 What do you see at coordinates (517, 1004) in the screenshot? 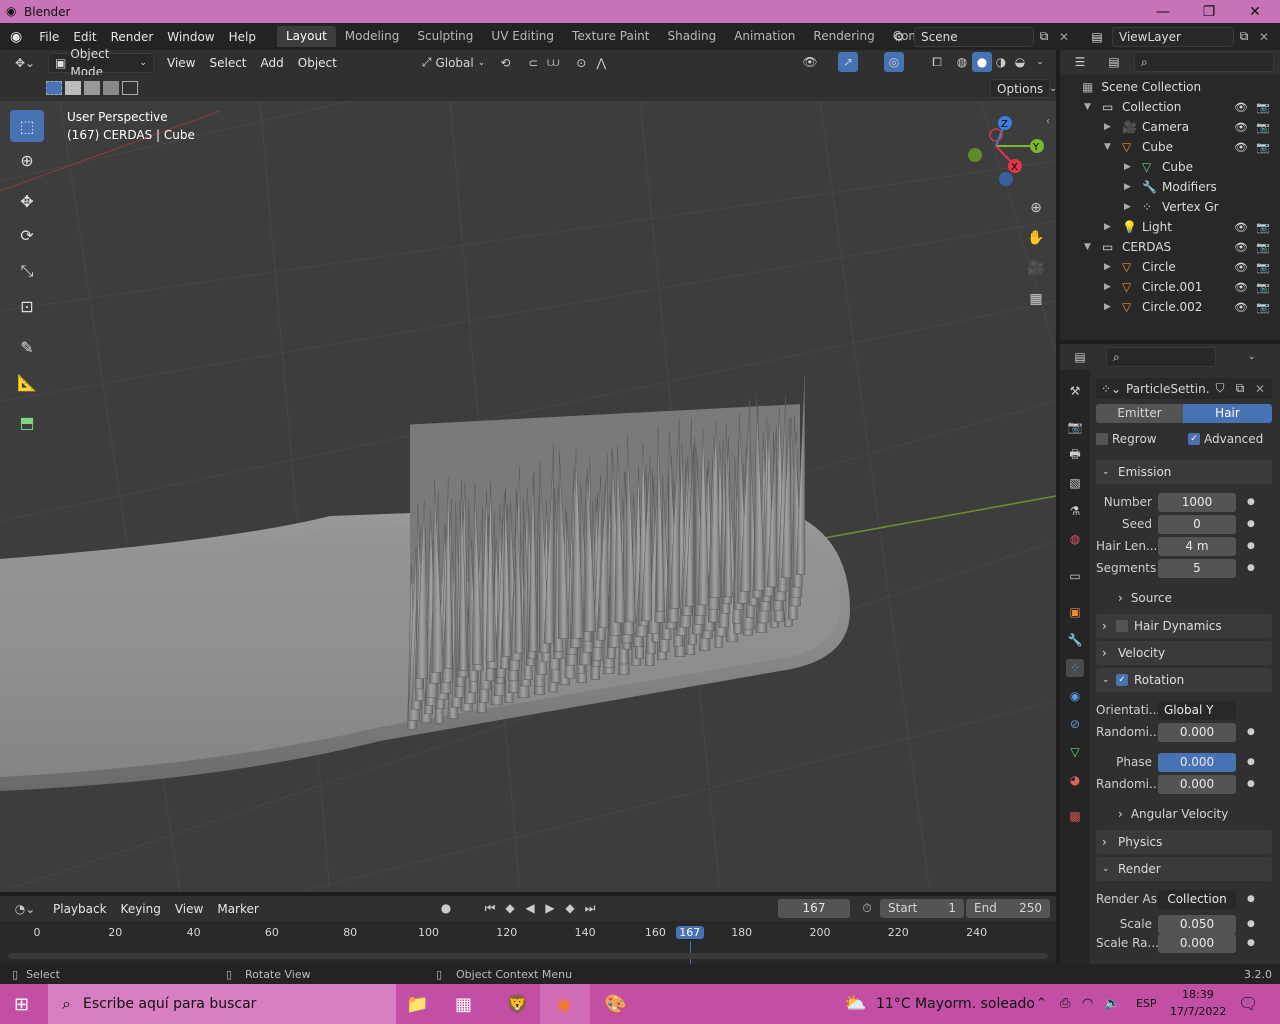
I see `brave-browser-icon: 🦁` at bounding box center [517, 1004].